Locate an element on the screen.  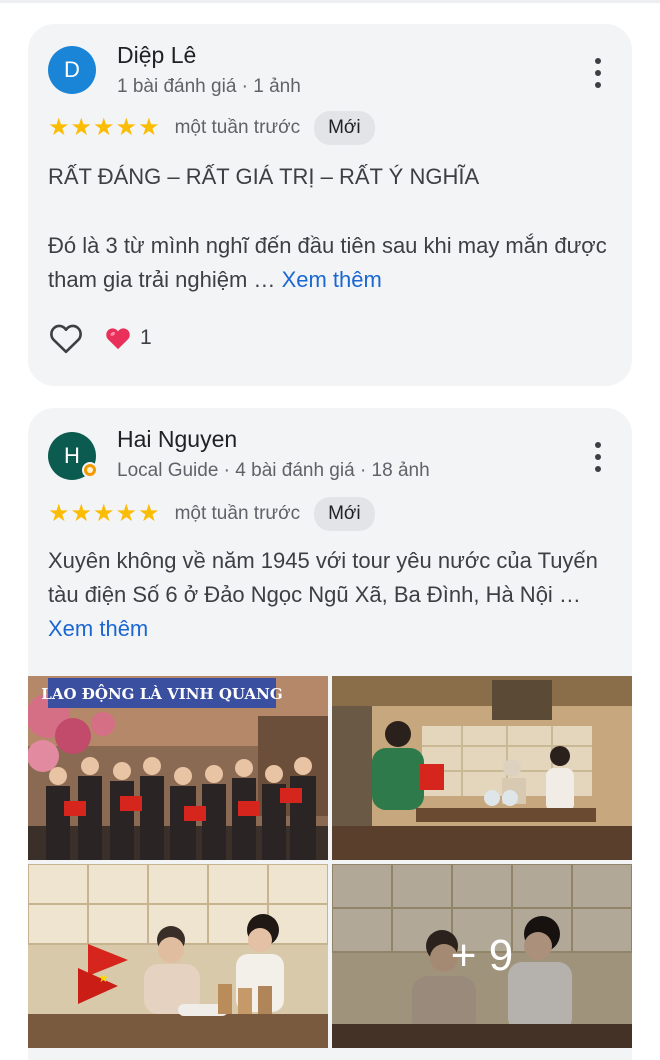
review-photo is located at coordinates (482, 768).